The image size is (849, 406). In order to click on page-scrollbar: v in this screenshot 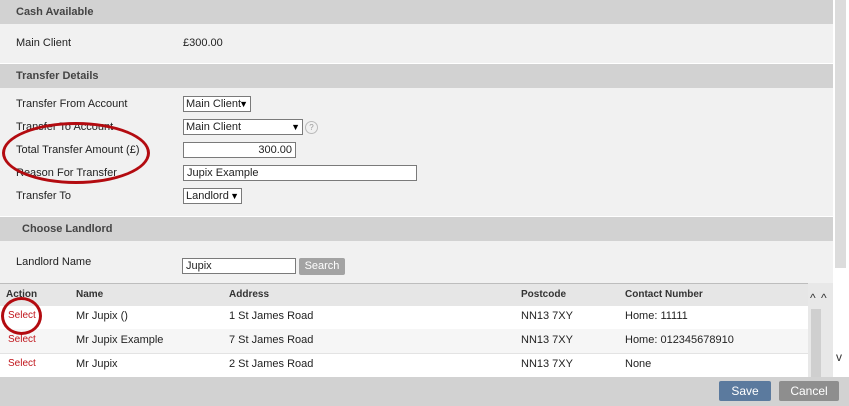, I will do `click(841, 188)`.